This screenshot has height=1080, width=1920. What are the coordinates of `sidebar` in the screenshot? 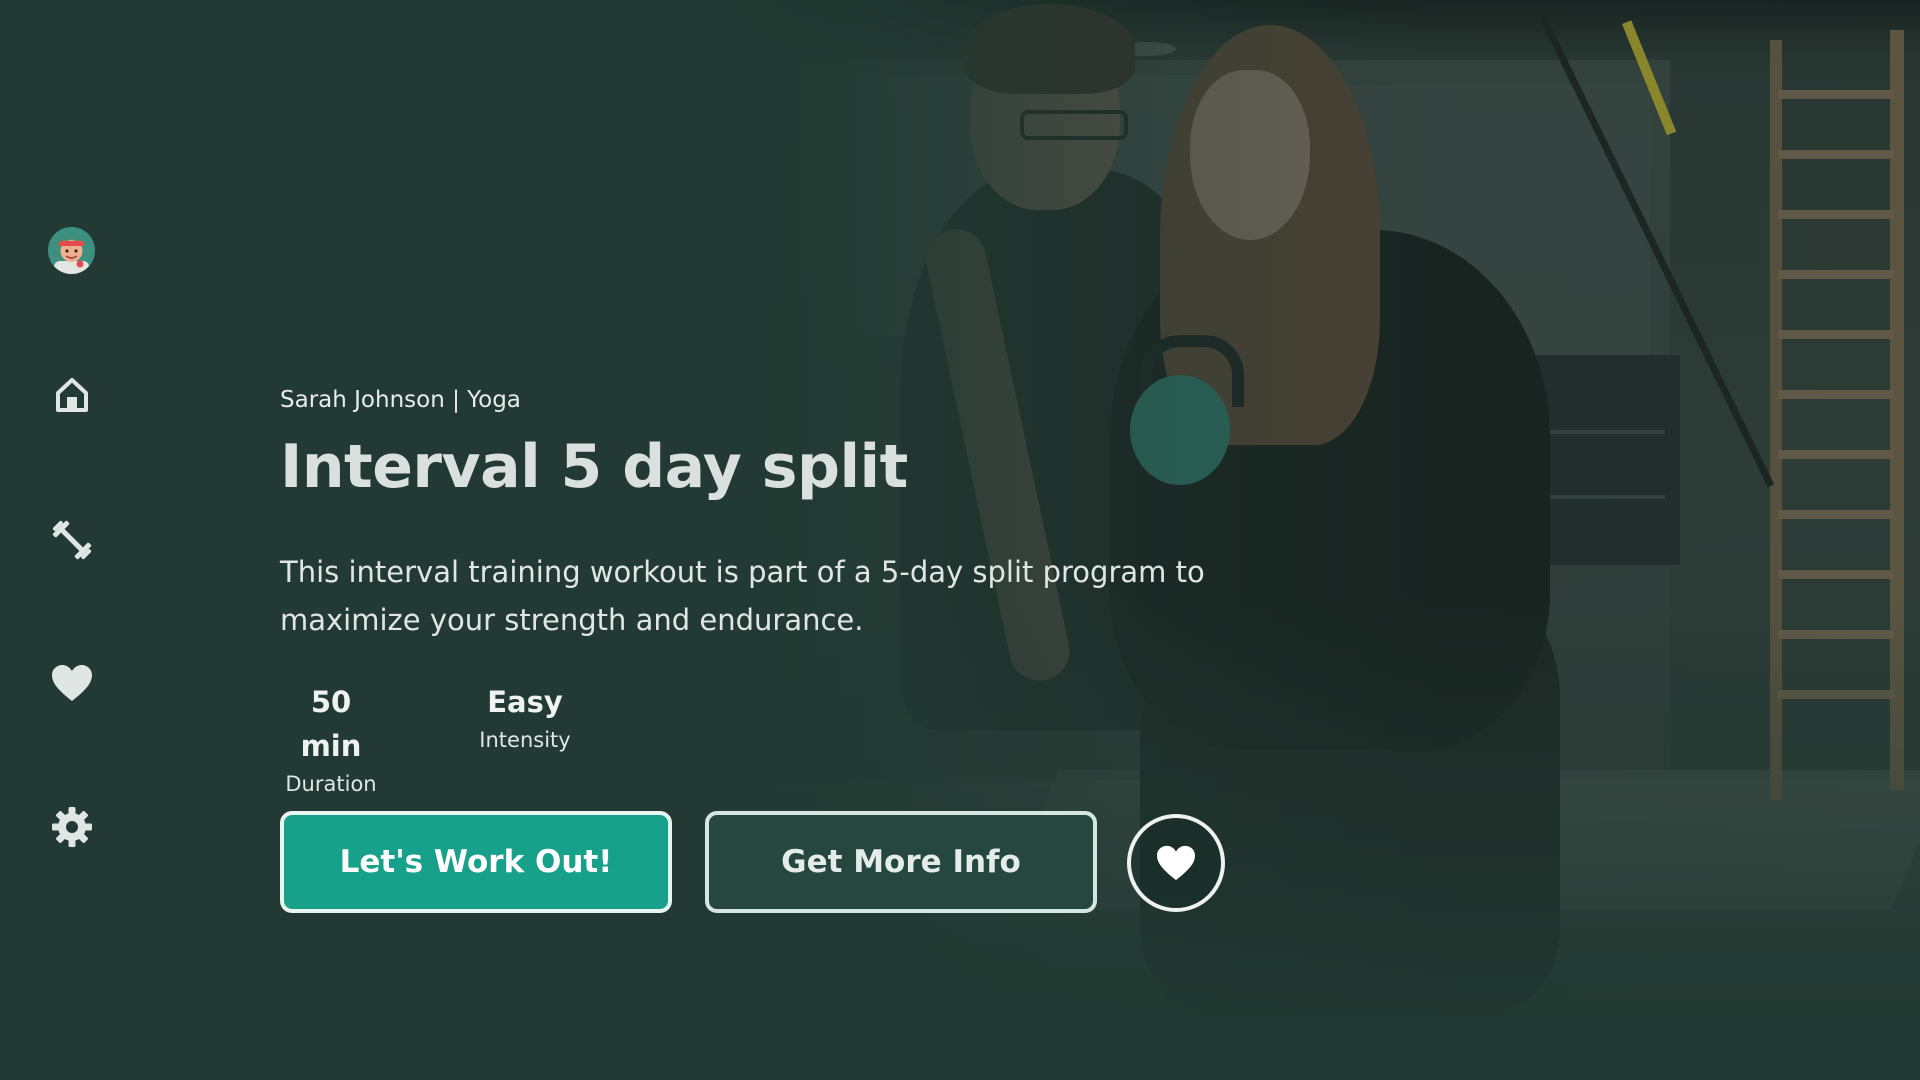 It's located at (72, 540).